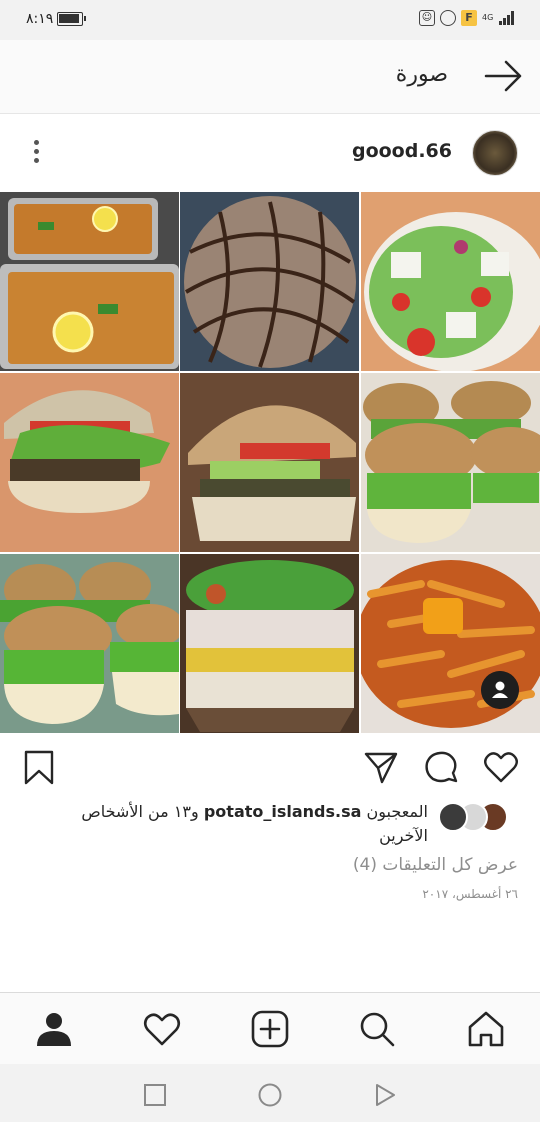 The width and height of the screenshot is (540, 1122). What do you see at coordinates (385, 1095) in the screenshot?
I see `back-triangle-icon` at bounding box center [385, 1095].